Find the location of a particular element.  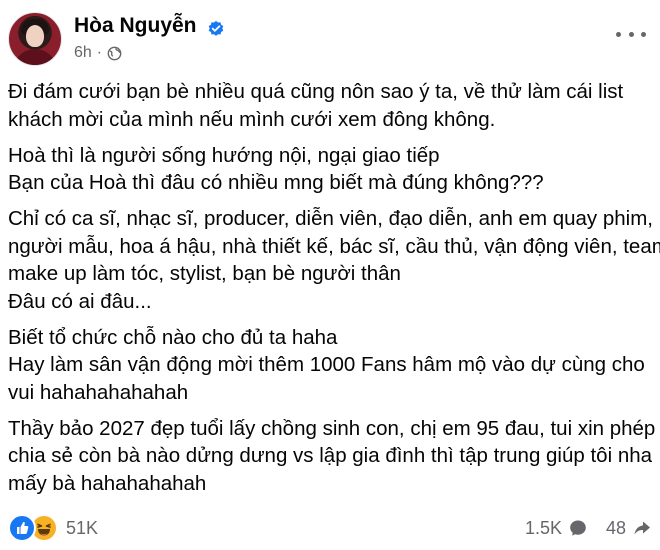

globe-icon is located at coordinates (114, 53).